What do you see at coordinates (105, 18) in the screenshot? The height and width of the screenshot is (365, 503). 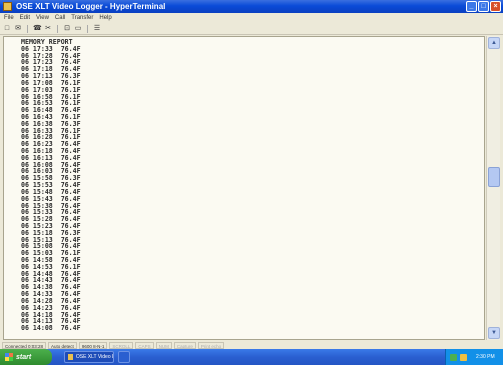 I see `menu-help: Help` at bounding box center [105, 18].